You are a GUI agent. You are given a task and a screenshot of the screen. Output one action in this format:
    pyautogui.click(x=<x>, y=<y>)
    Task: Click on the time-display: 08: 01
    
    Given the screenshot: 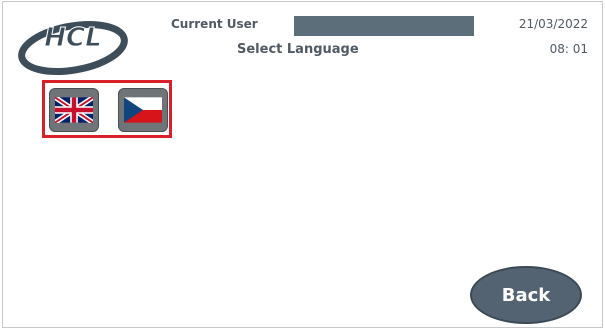 What is the action you would take?
    pyautogui.click(x=568, y=49)
    